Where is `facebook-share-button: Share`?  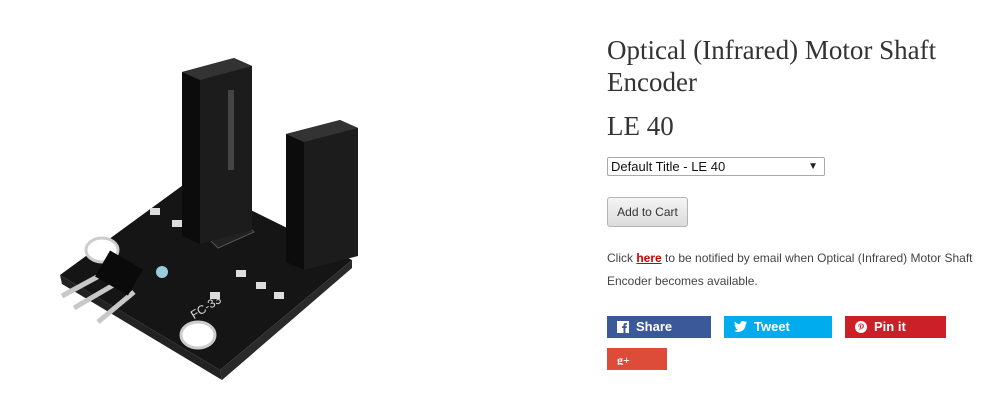 facebook-share-button: Share is located at coordinates (659, 327).